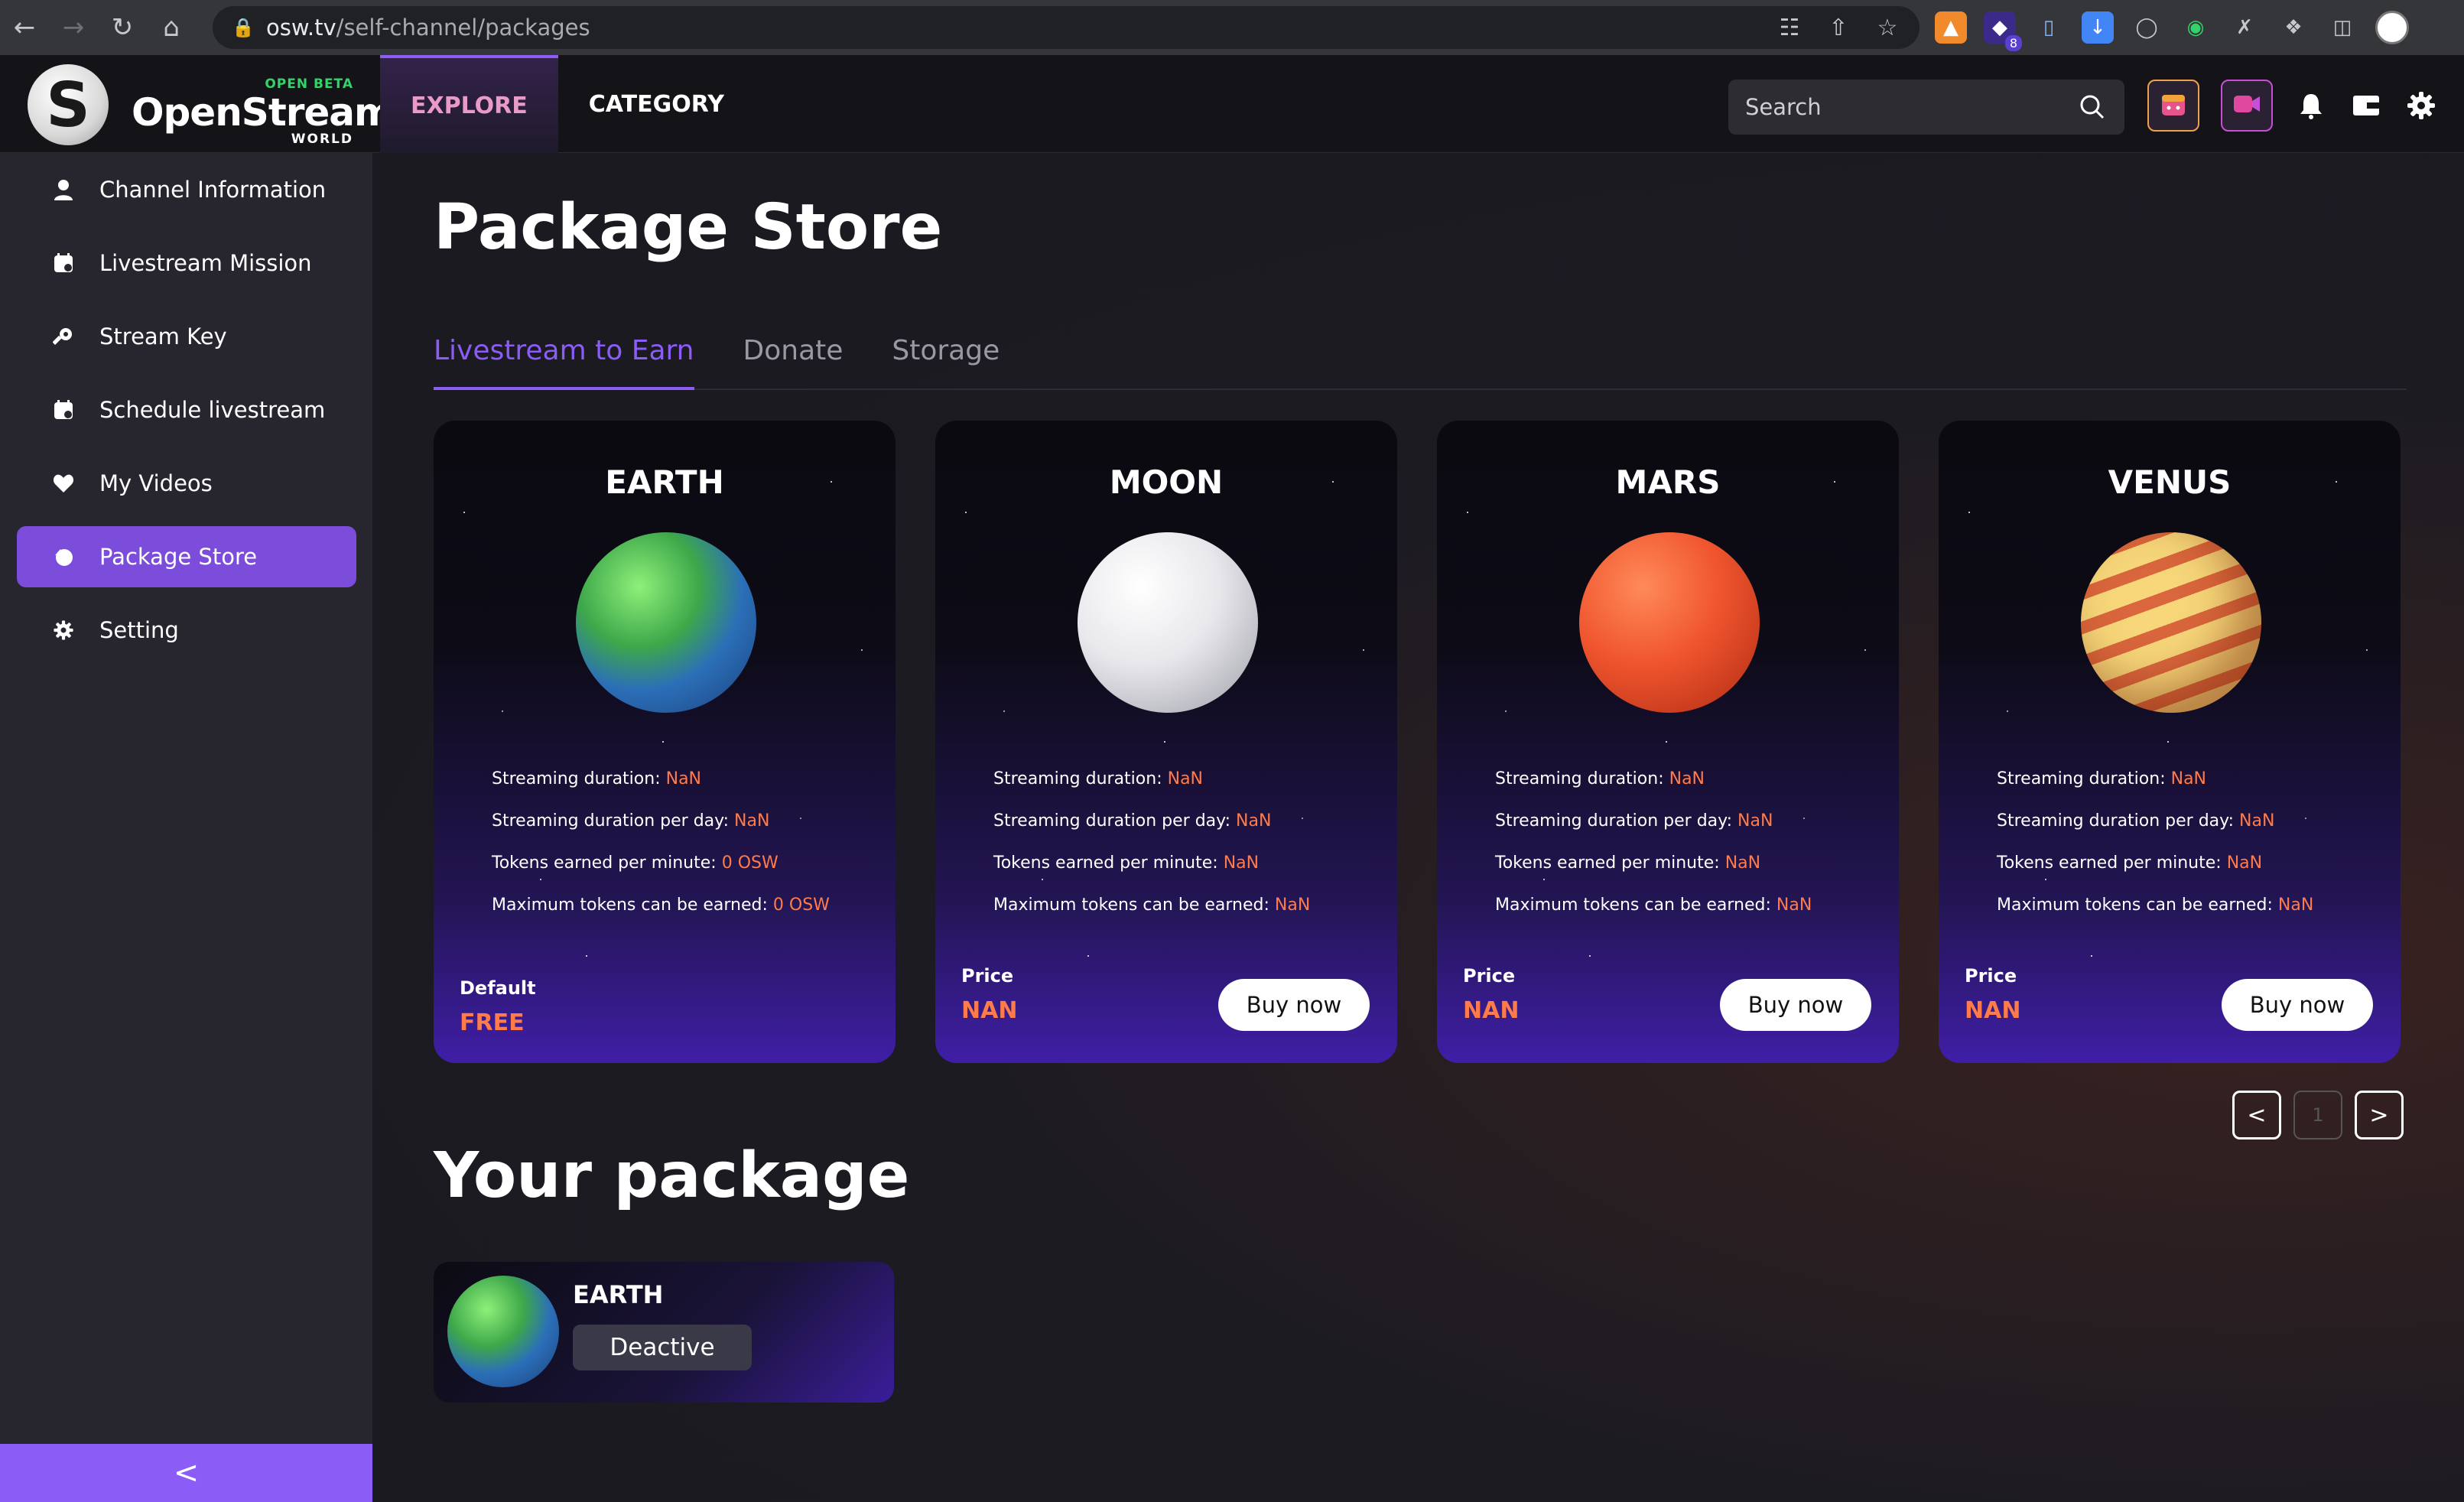 The height and width of the screenshot is (1502, 2464). Describe the element at coordinates (122, 27) in the screenshot. I see `reload-icon: ↻` at that location.